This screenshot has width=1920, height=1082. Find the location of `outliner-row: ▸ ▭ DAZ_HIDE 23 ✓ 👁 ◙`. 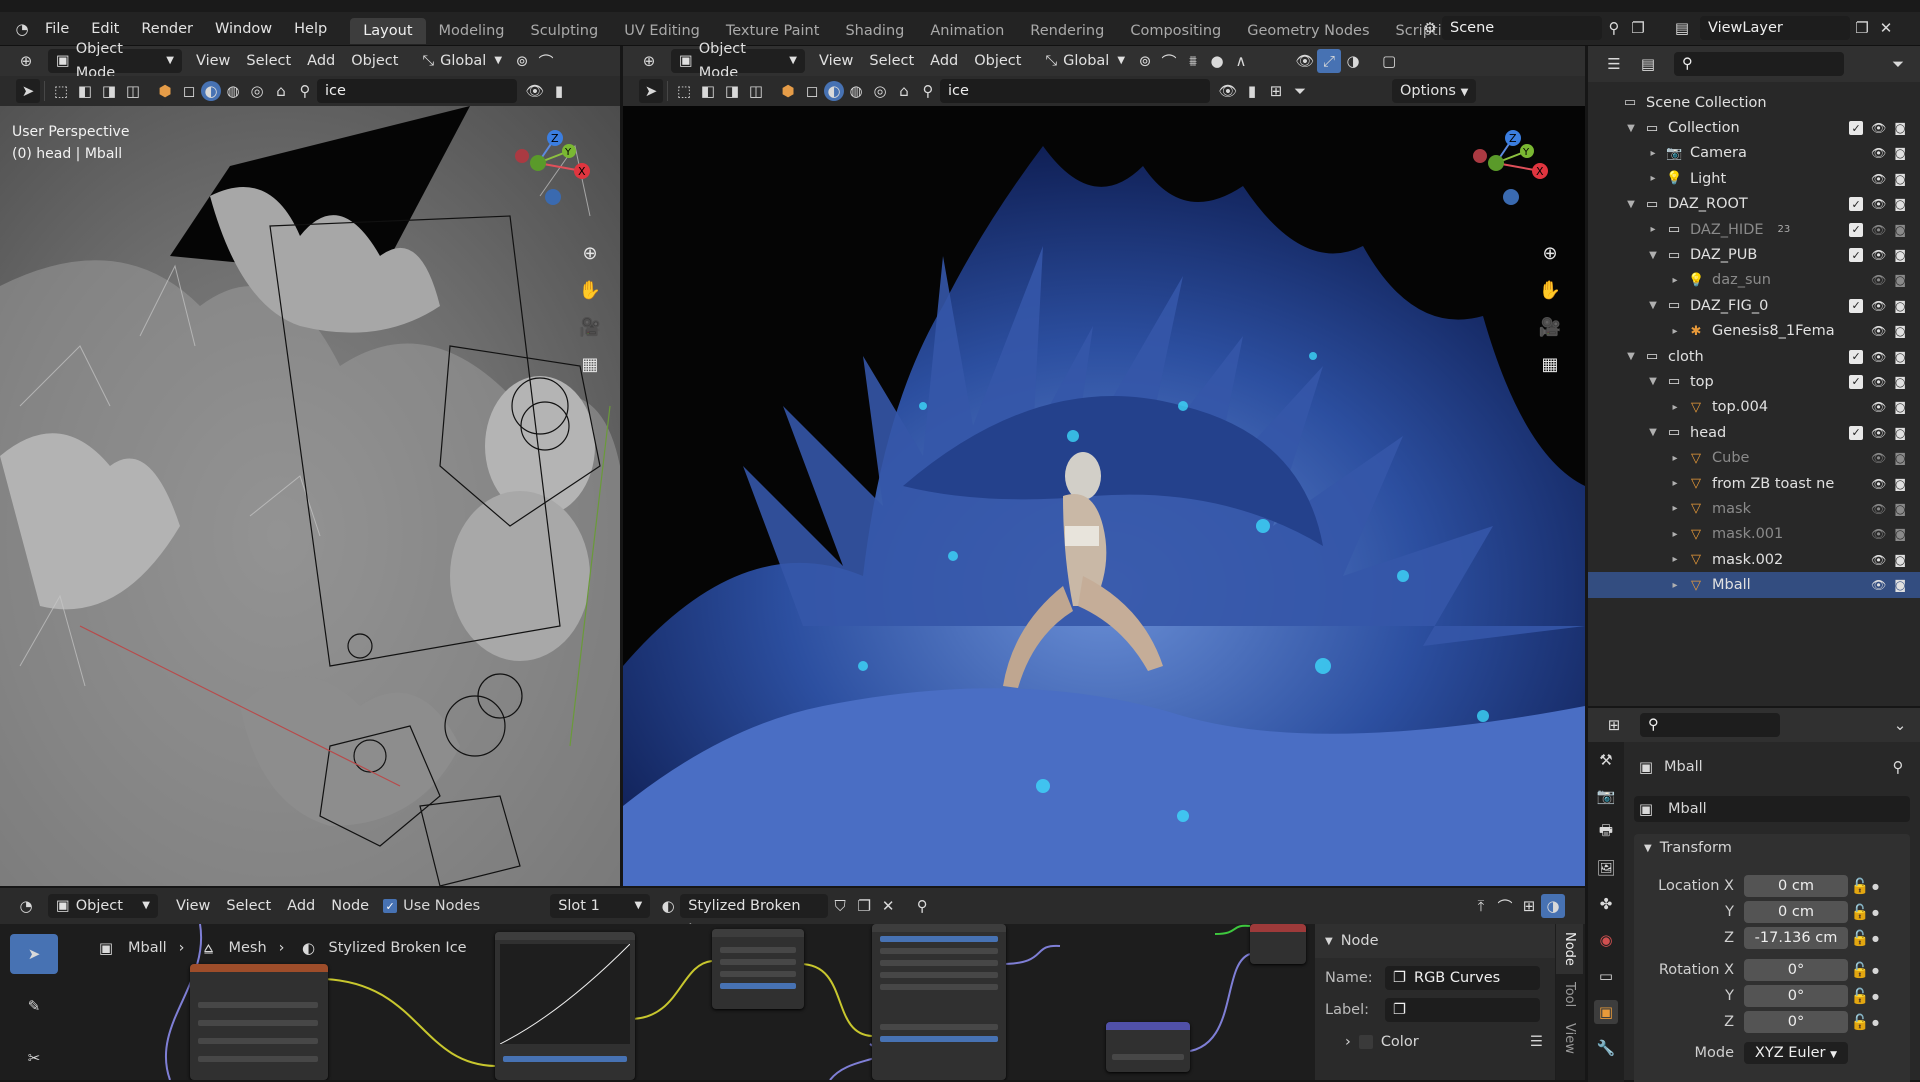

outliner-row: ▸ ▭ DAZ_HIDE 23 ✓ 👁 ◙ is located at coordinates (1754, 229).